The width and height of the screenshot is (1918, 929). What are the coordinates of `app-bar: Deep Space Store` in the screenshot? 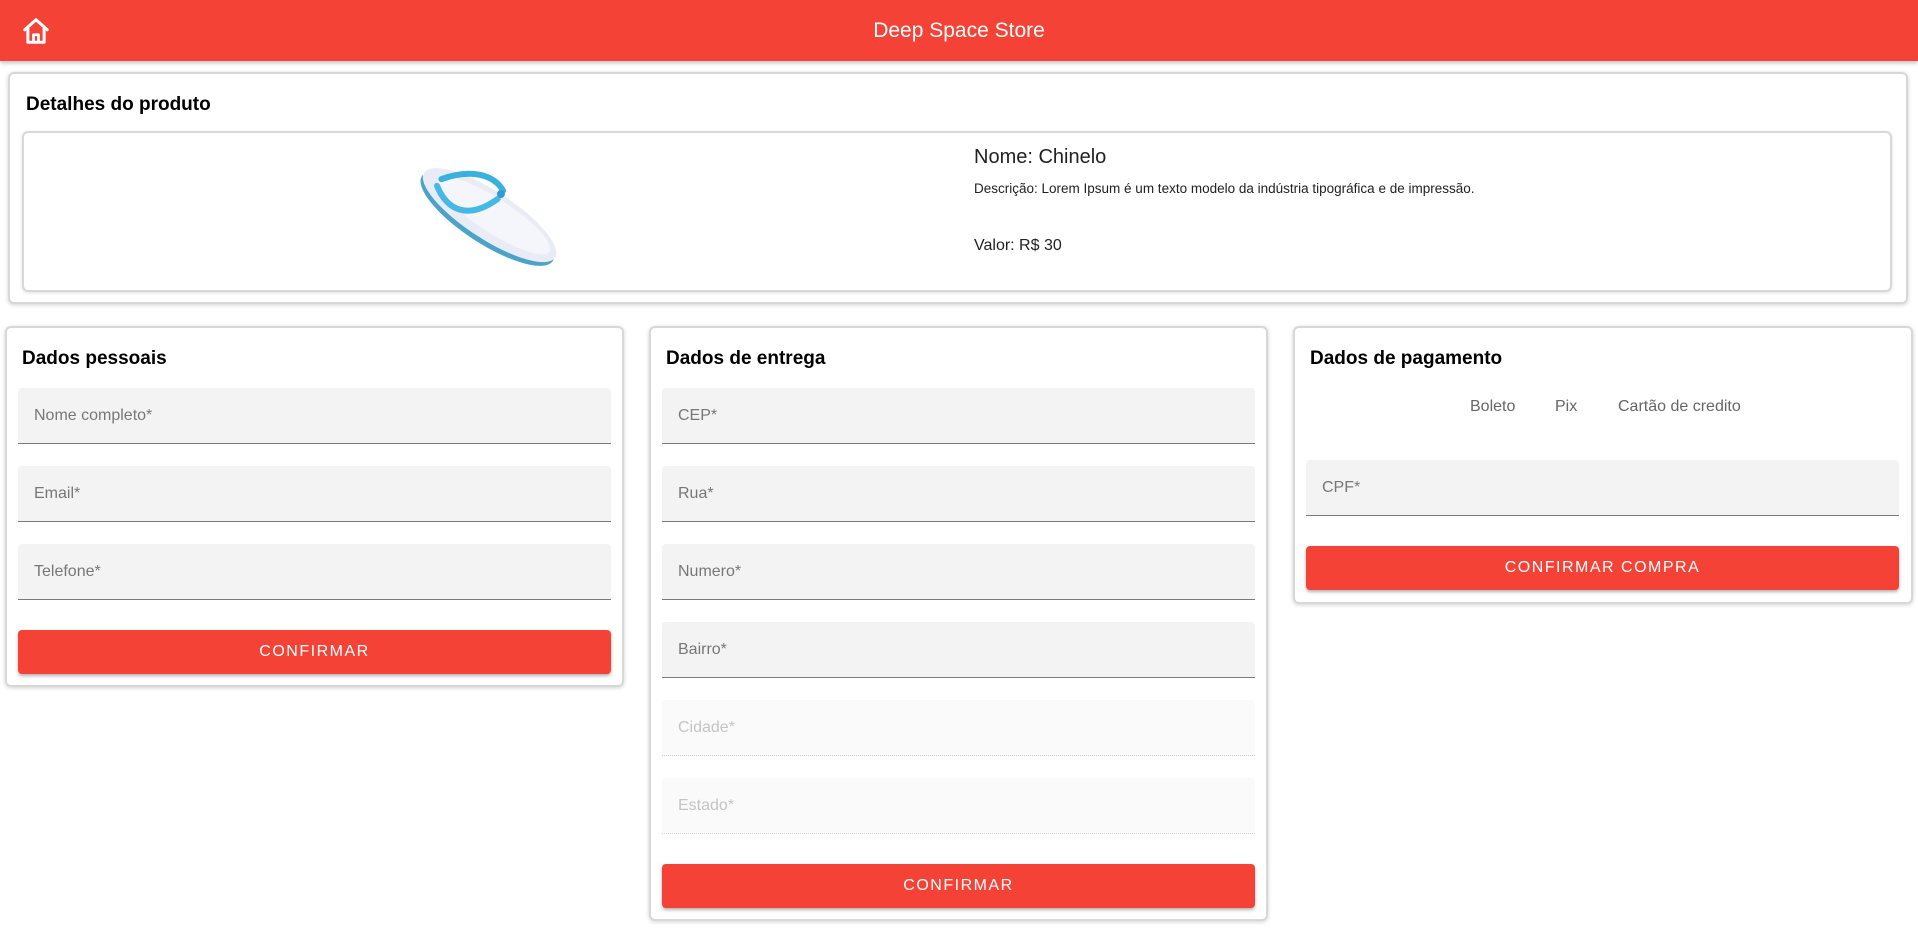 It's located at (959, 30).